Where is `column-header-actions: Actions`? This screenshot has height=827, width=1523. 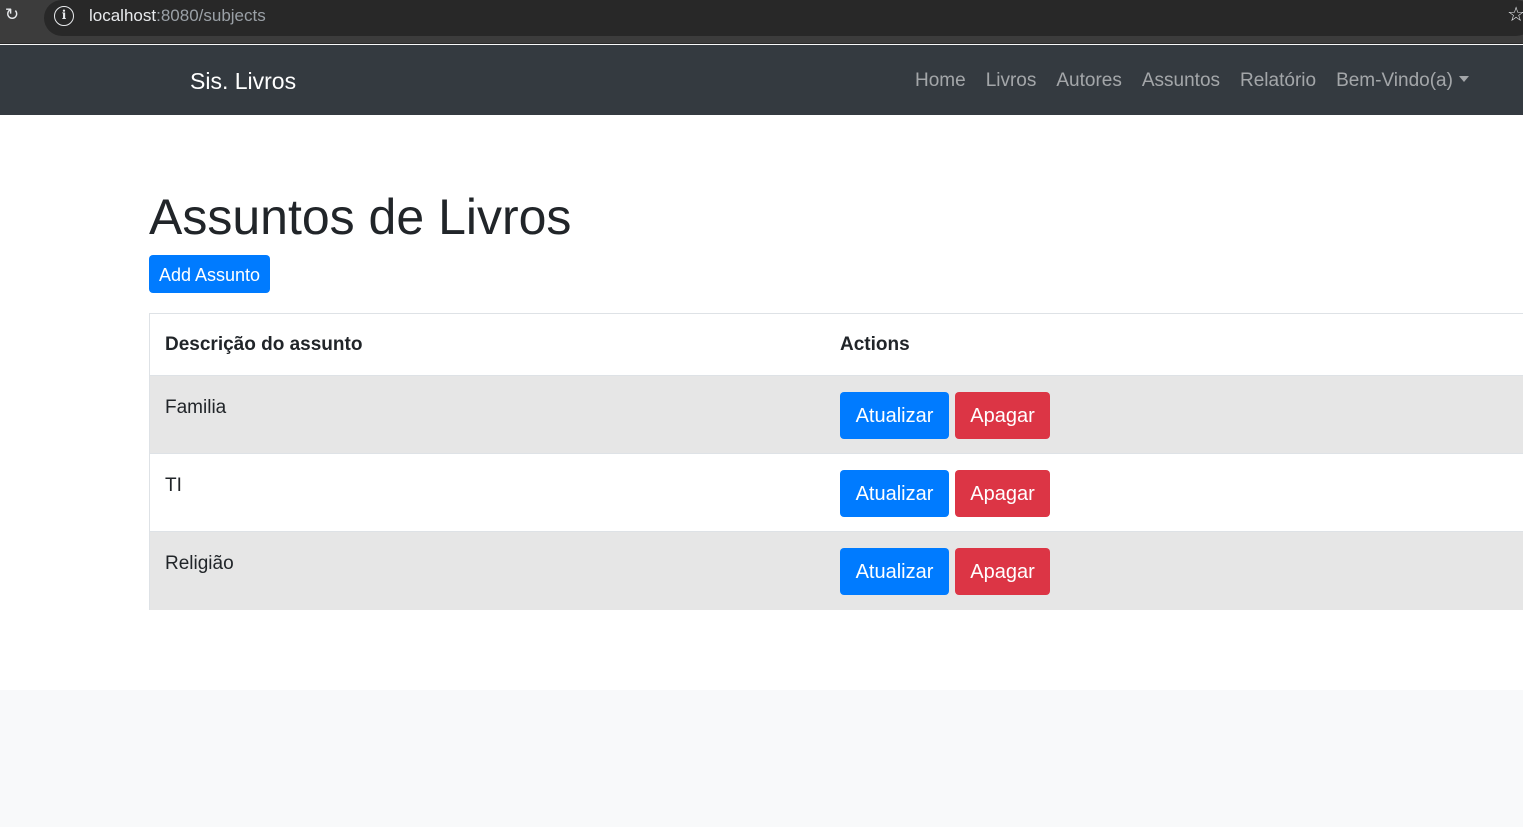 column-header-actions: Actions is located at coordinates (875, 344).